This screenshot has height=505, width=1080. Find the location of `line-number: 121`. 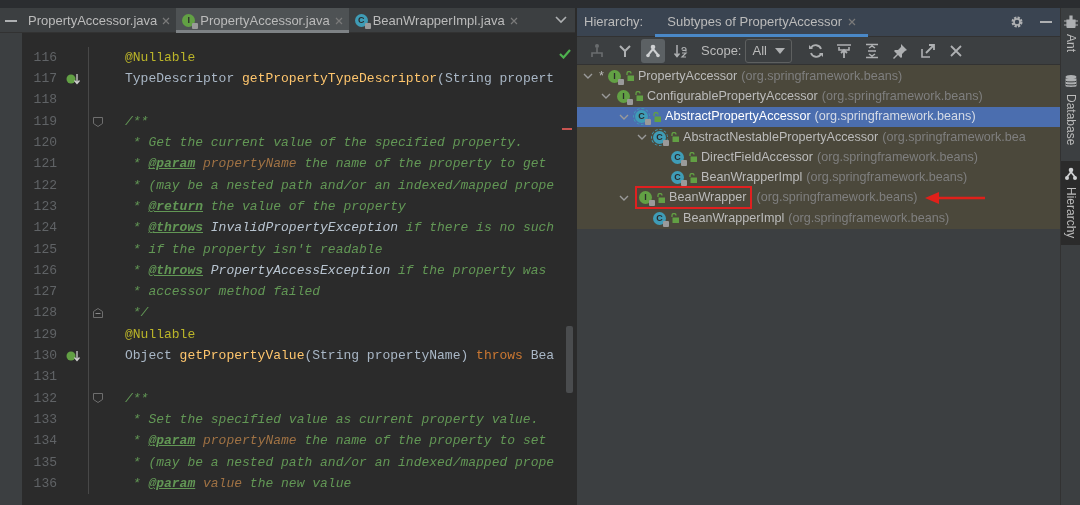

line-number: 121 is located at coordinates (44, 164).